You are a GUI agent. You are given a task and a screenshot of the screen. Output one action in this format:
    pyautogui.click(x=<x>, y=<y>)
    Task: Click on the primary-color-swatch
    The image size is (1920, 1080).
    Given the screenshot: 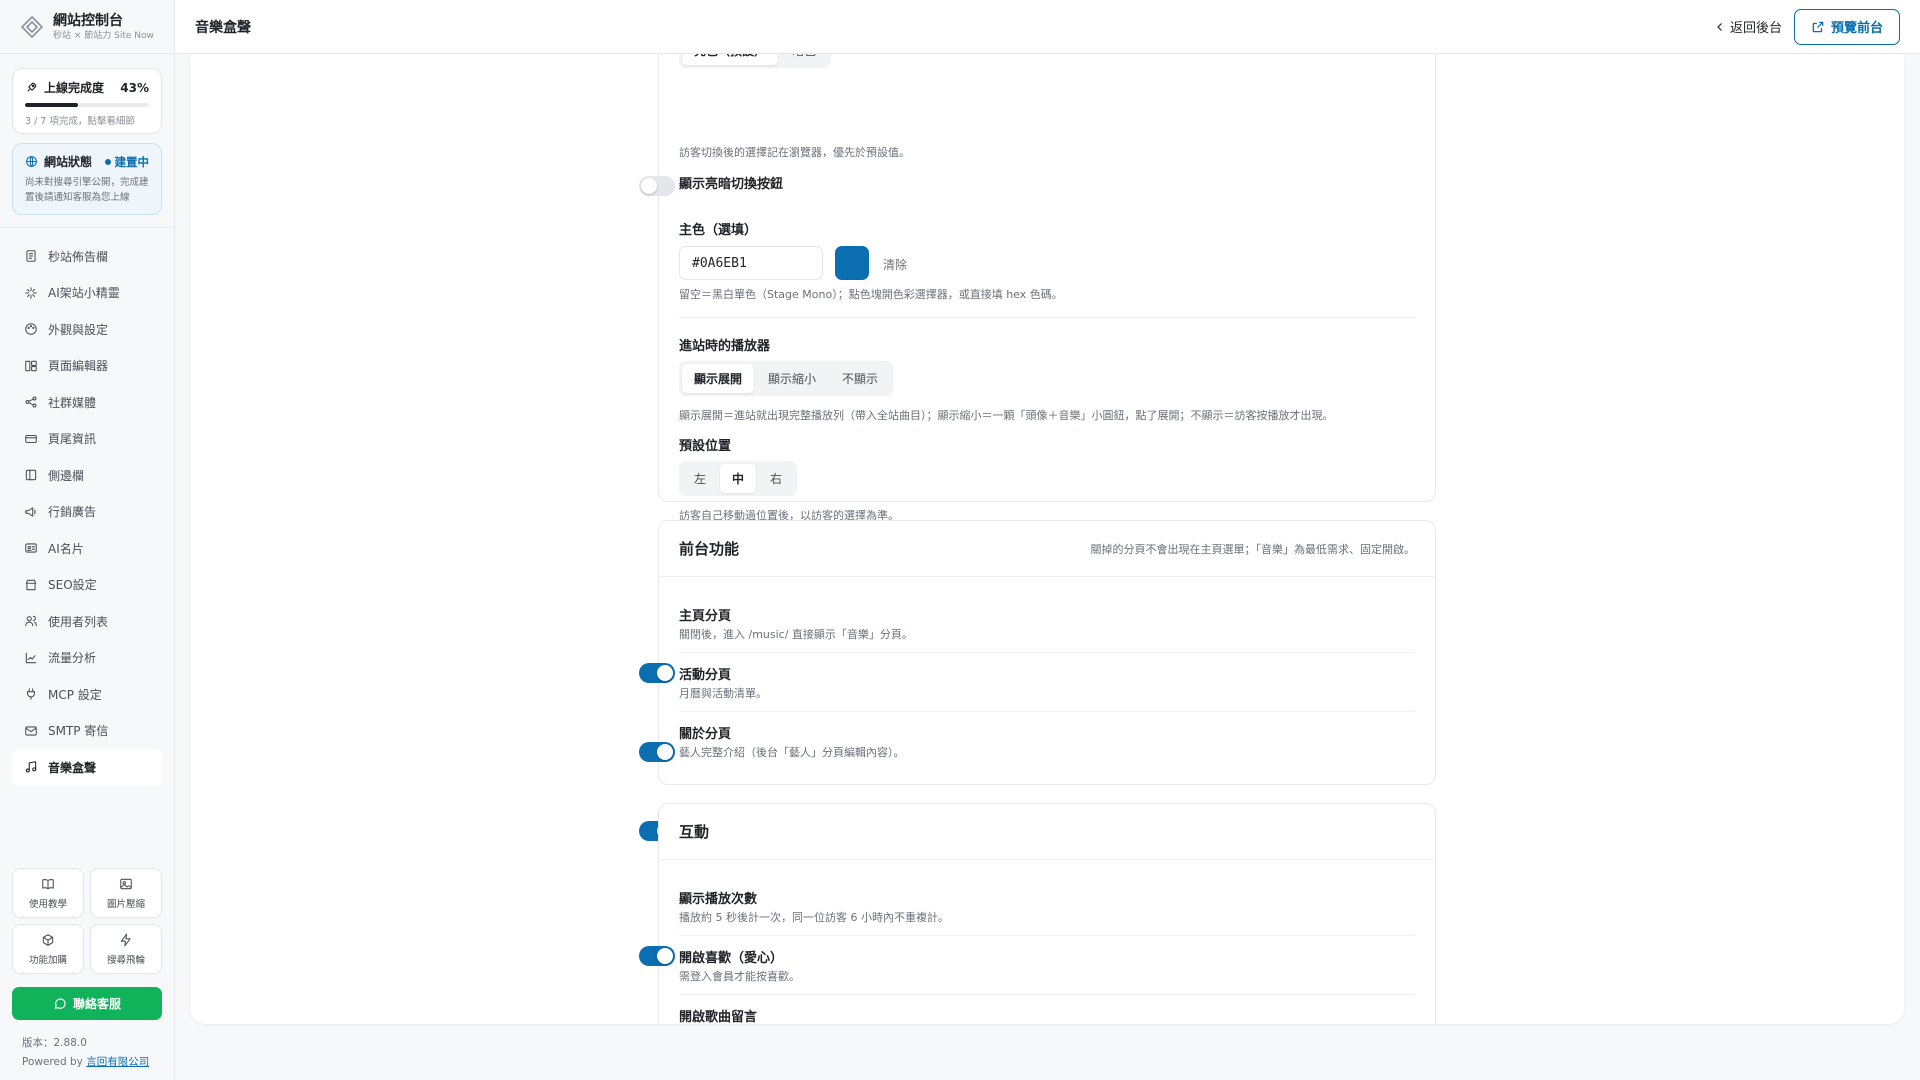 What is the action you would take?
    pyautogui.click(x=852, y=263)
    